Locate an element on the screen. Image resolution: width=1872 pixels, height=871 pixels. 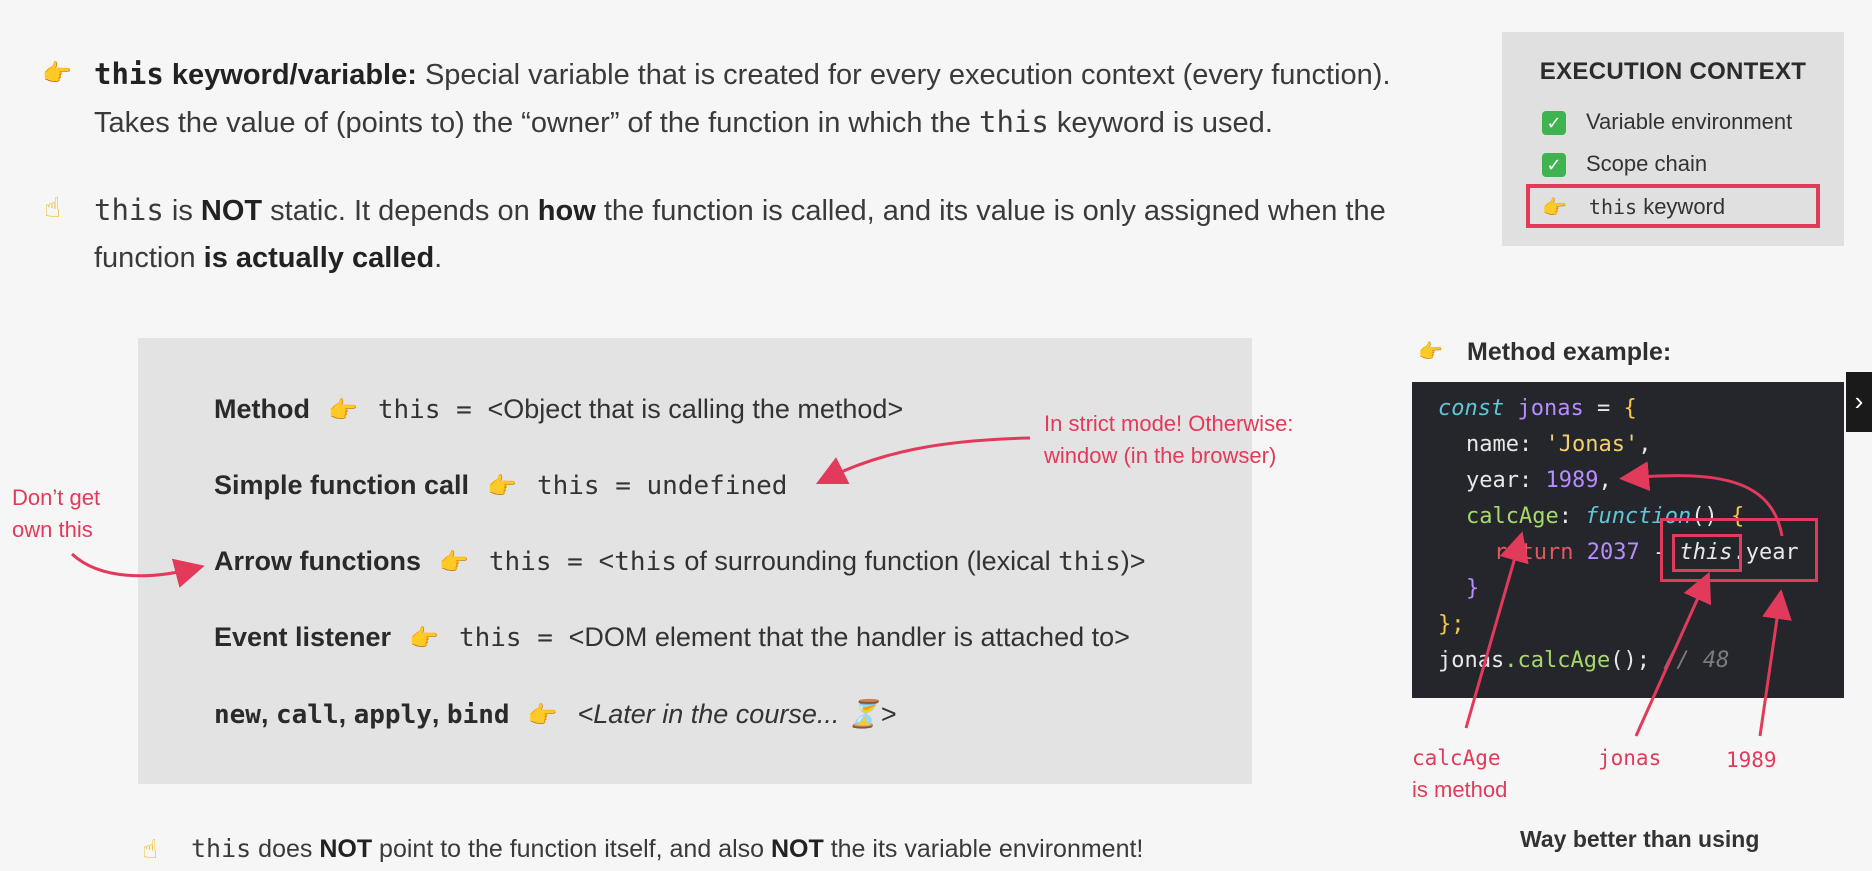
arrow-strict-to-undefined is located at coordinates (923, 460).